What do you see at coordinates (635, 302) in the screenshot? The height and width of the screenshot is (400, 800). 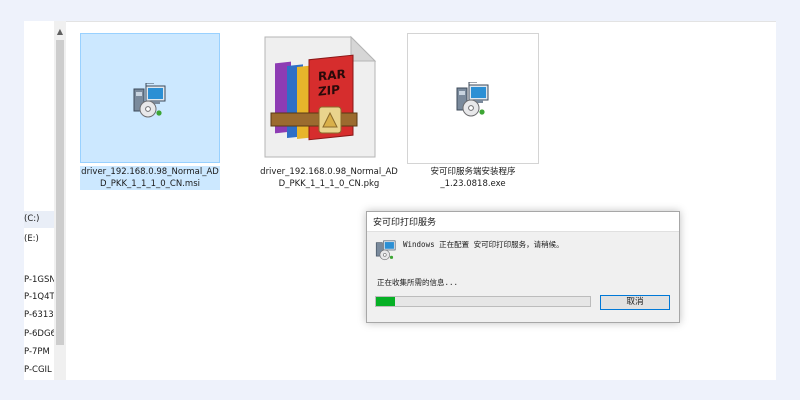 I see `cancel-button: 取消` at bounding box center [635, 302].